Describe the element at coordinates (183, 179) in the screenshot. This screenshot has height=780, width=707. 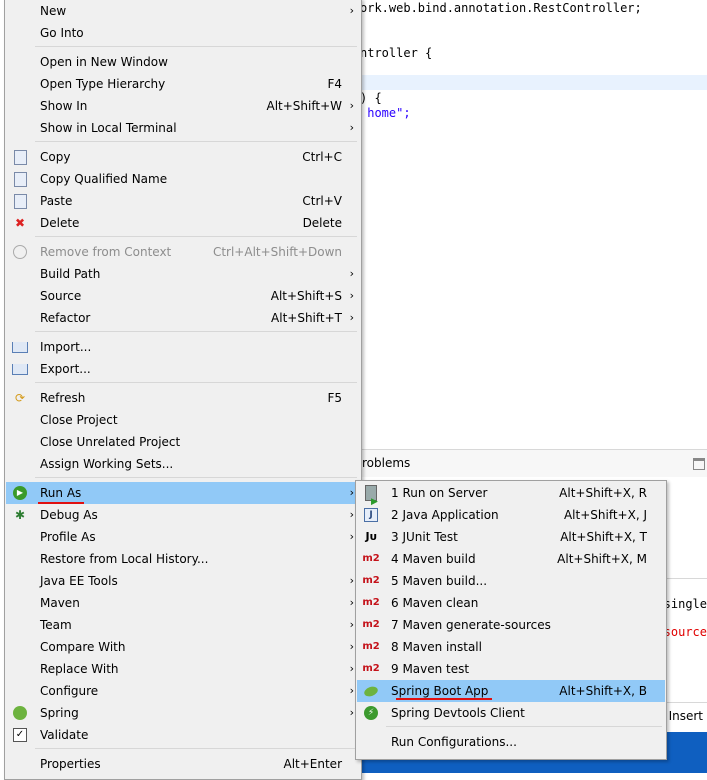
I see `menu-item-copy-qualified-name: Copy Qualified Name` at that location.